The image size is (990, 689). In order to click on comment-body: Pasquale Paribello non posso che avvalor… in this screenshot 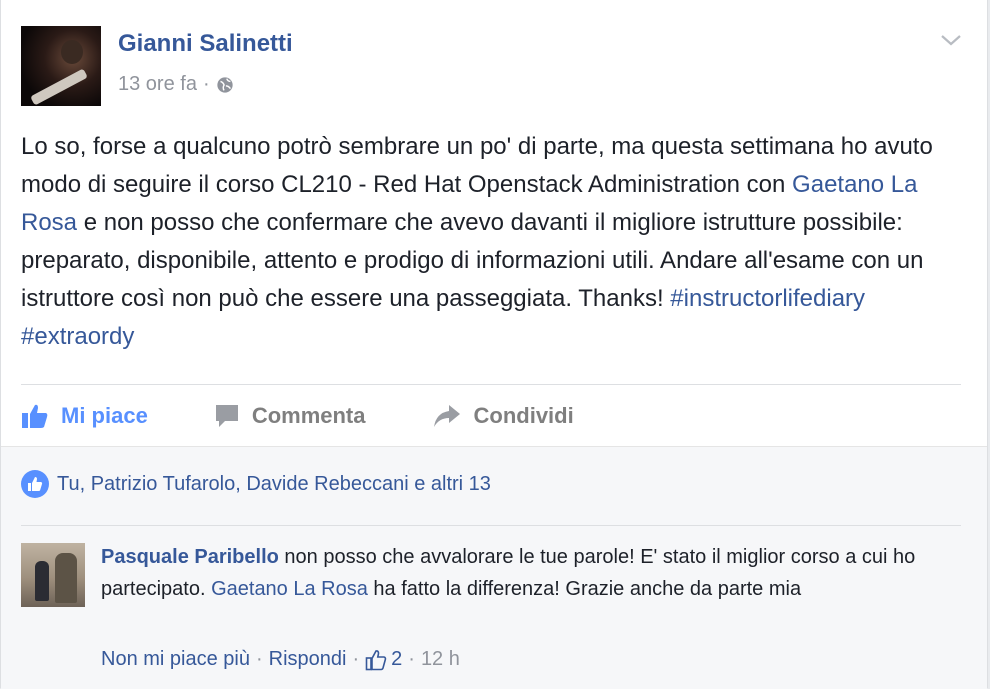, I will do `click(531, 573)`.